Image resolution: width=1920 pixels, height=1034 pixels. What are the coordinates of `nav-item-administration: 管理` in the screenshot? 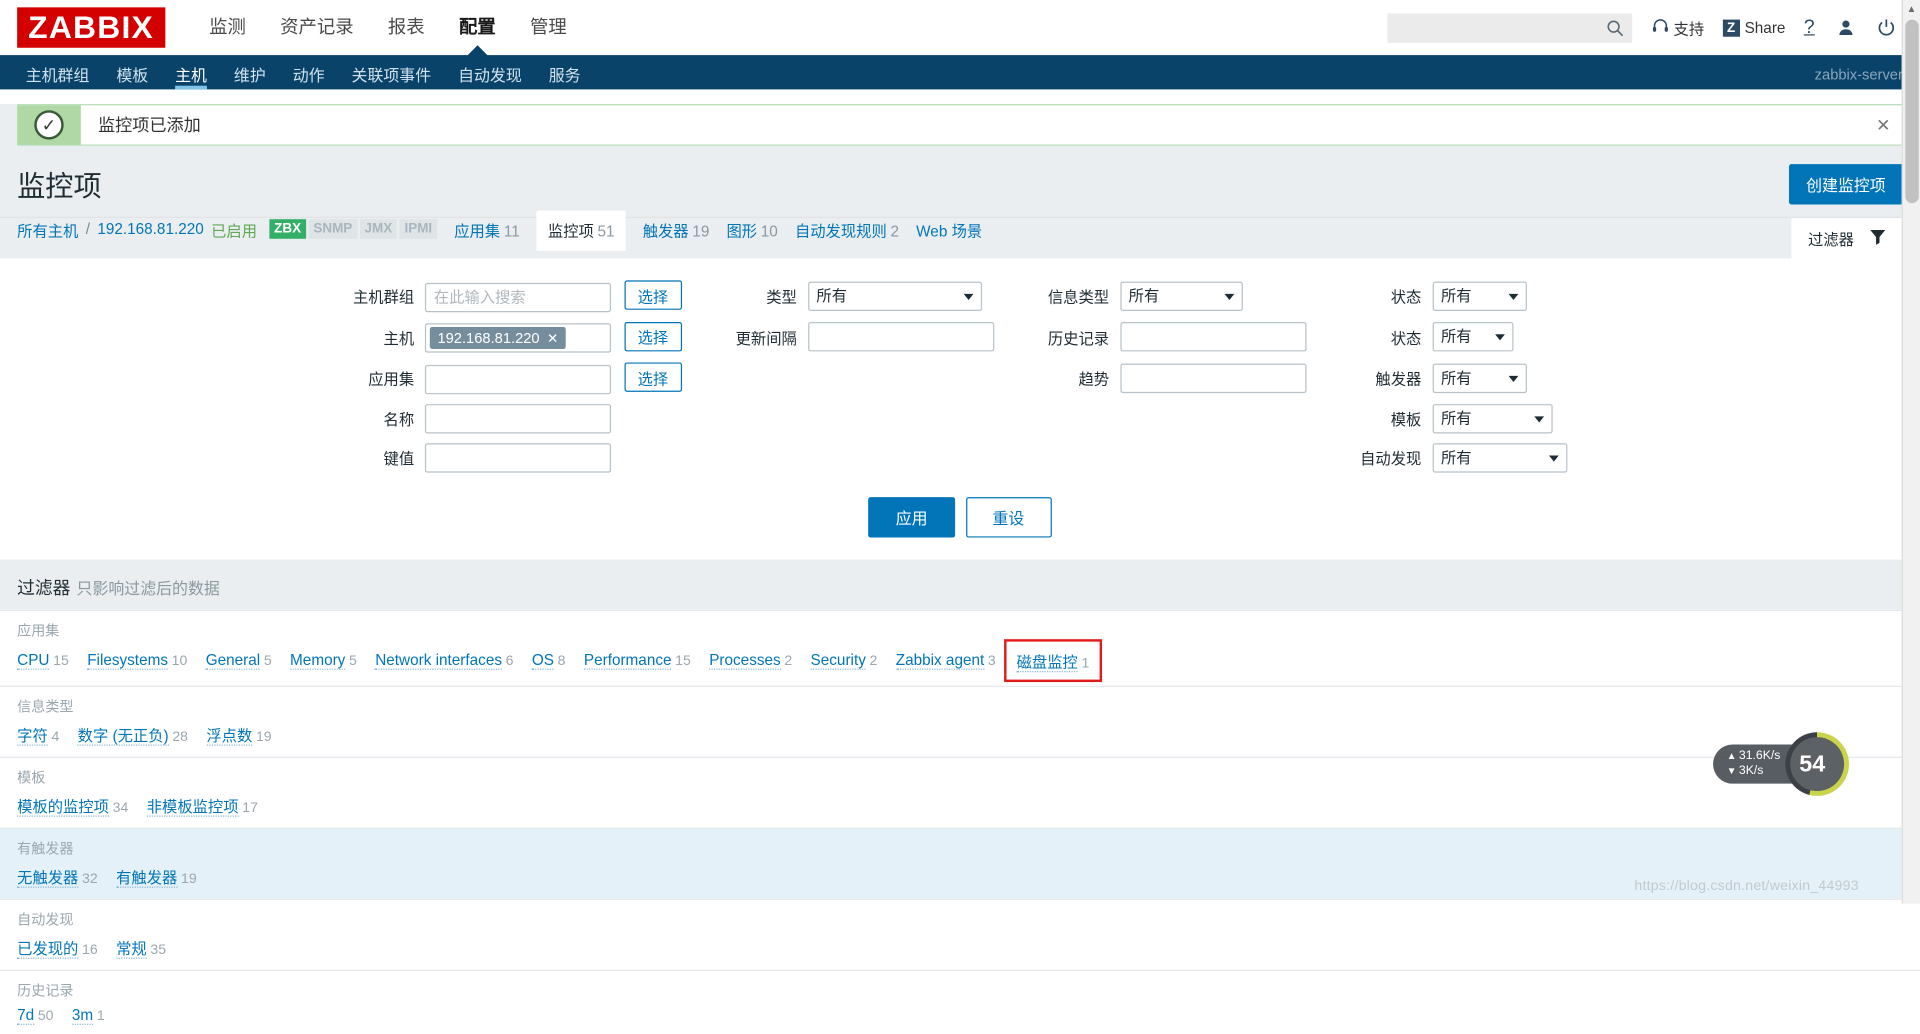 It's located at (548, 27).